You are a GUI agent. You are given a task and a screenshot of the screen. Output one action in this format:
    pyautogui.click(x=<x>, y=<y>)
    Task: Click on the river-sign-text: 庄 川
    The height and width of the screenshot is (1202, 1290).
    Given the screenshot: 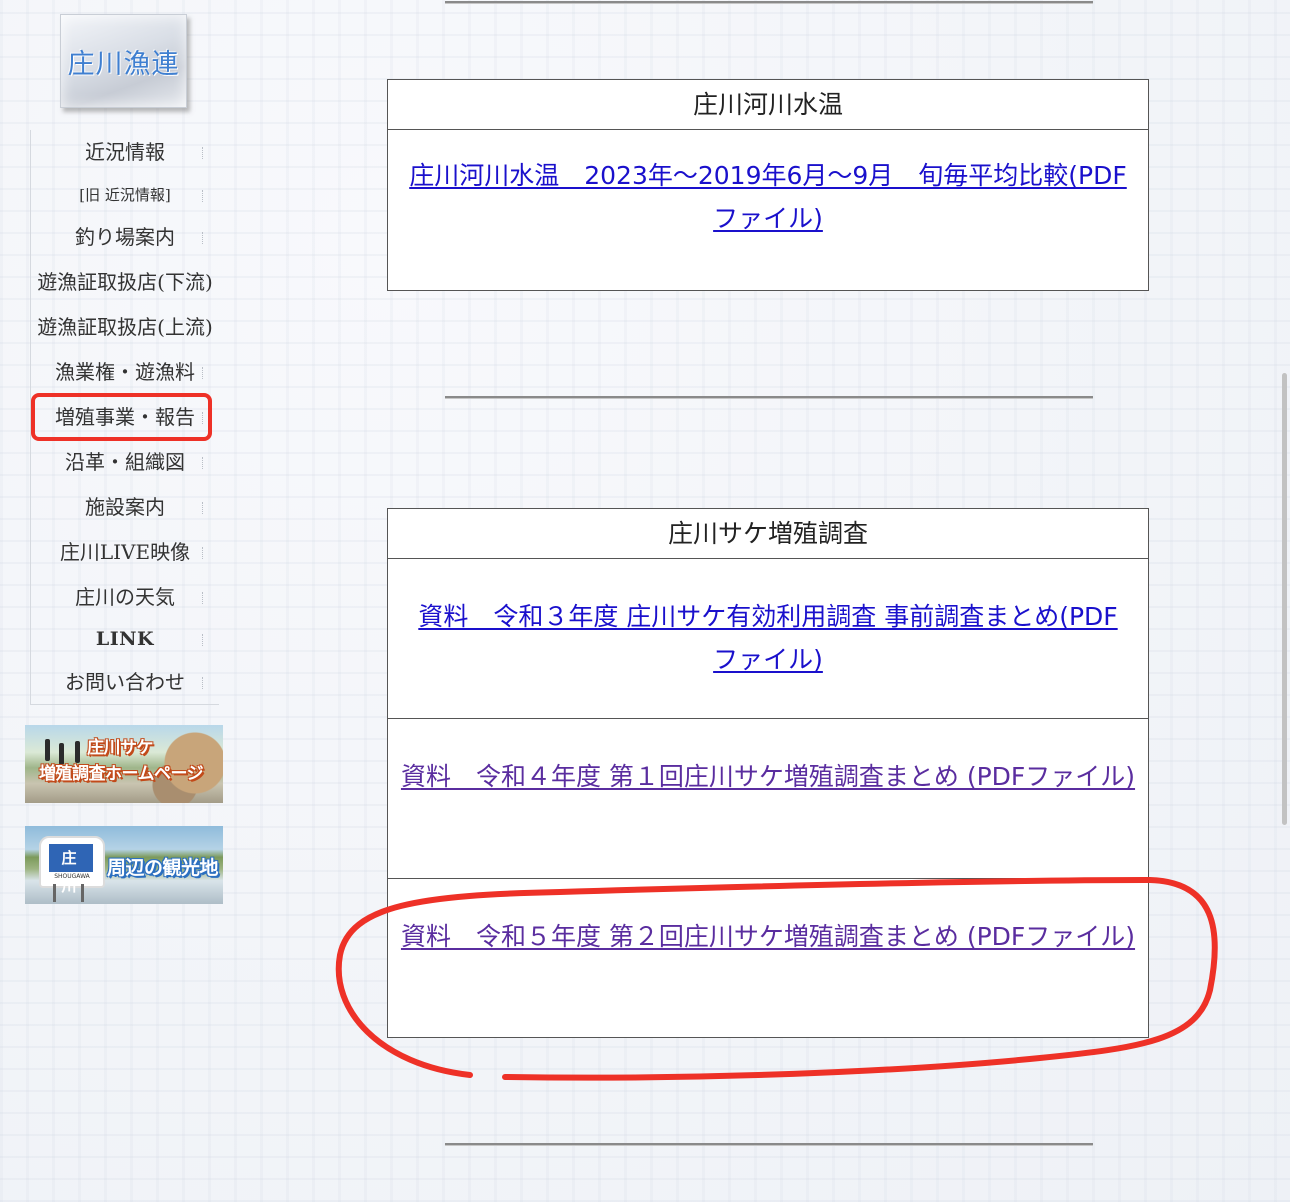 What is the action you would take?
    pyautogui.click(x=71, y=869)
    